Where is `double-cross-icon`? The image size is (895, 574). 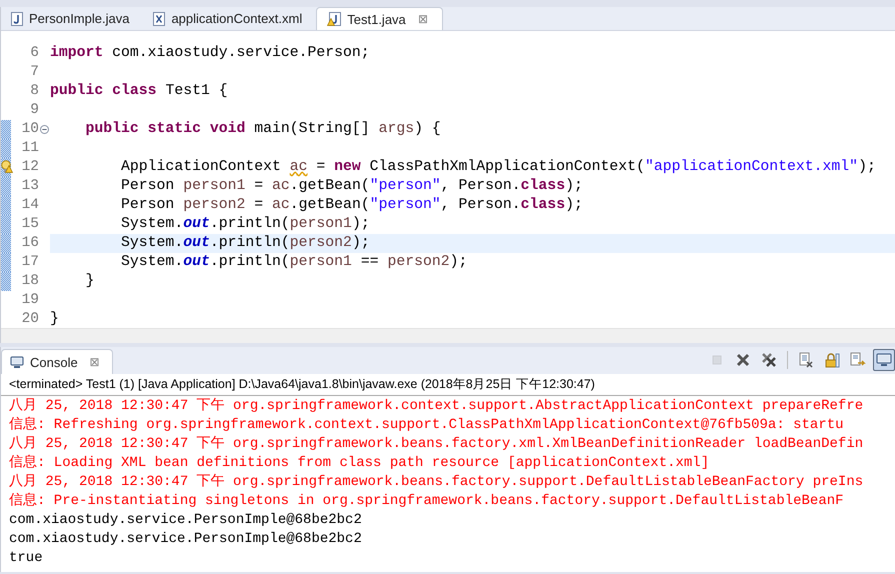
double-cross-icon is located at coordinates (769, 360).